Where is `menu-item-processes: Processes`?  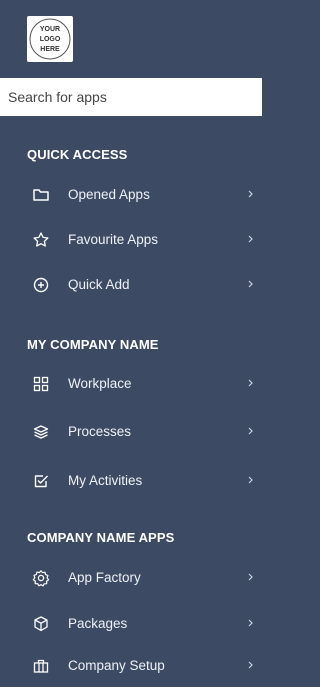
menu-item-processes: Processes is located at coordinates (131, 433).